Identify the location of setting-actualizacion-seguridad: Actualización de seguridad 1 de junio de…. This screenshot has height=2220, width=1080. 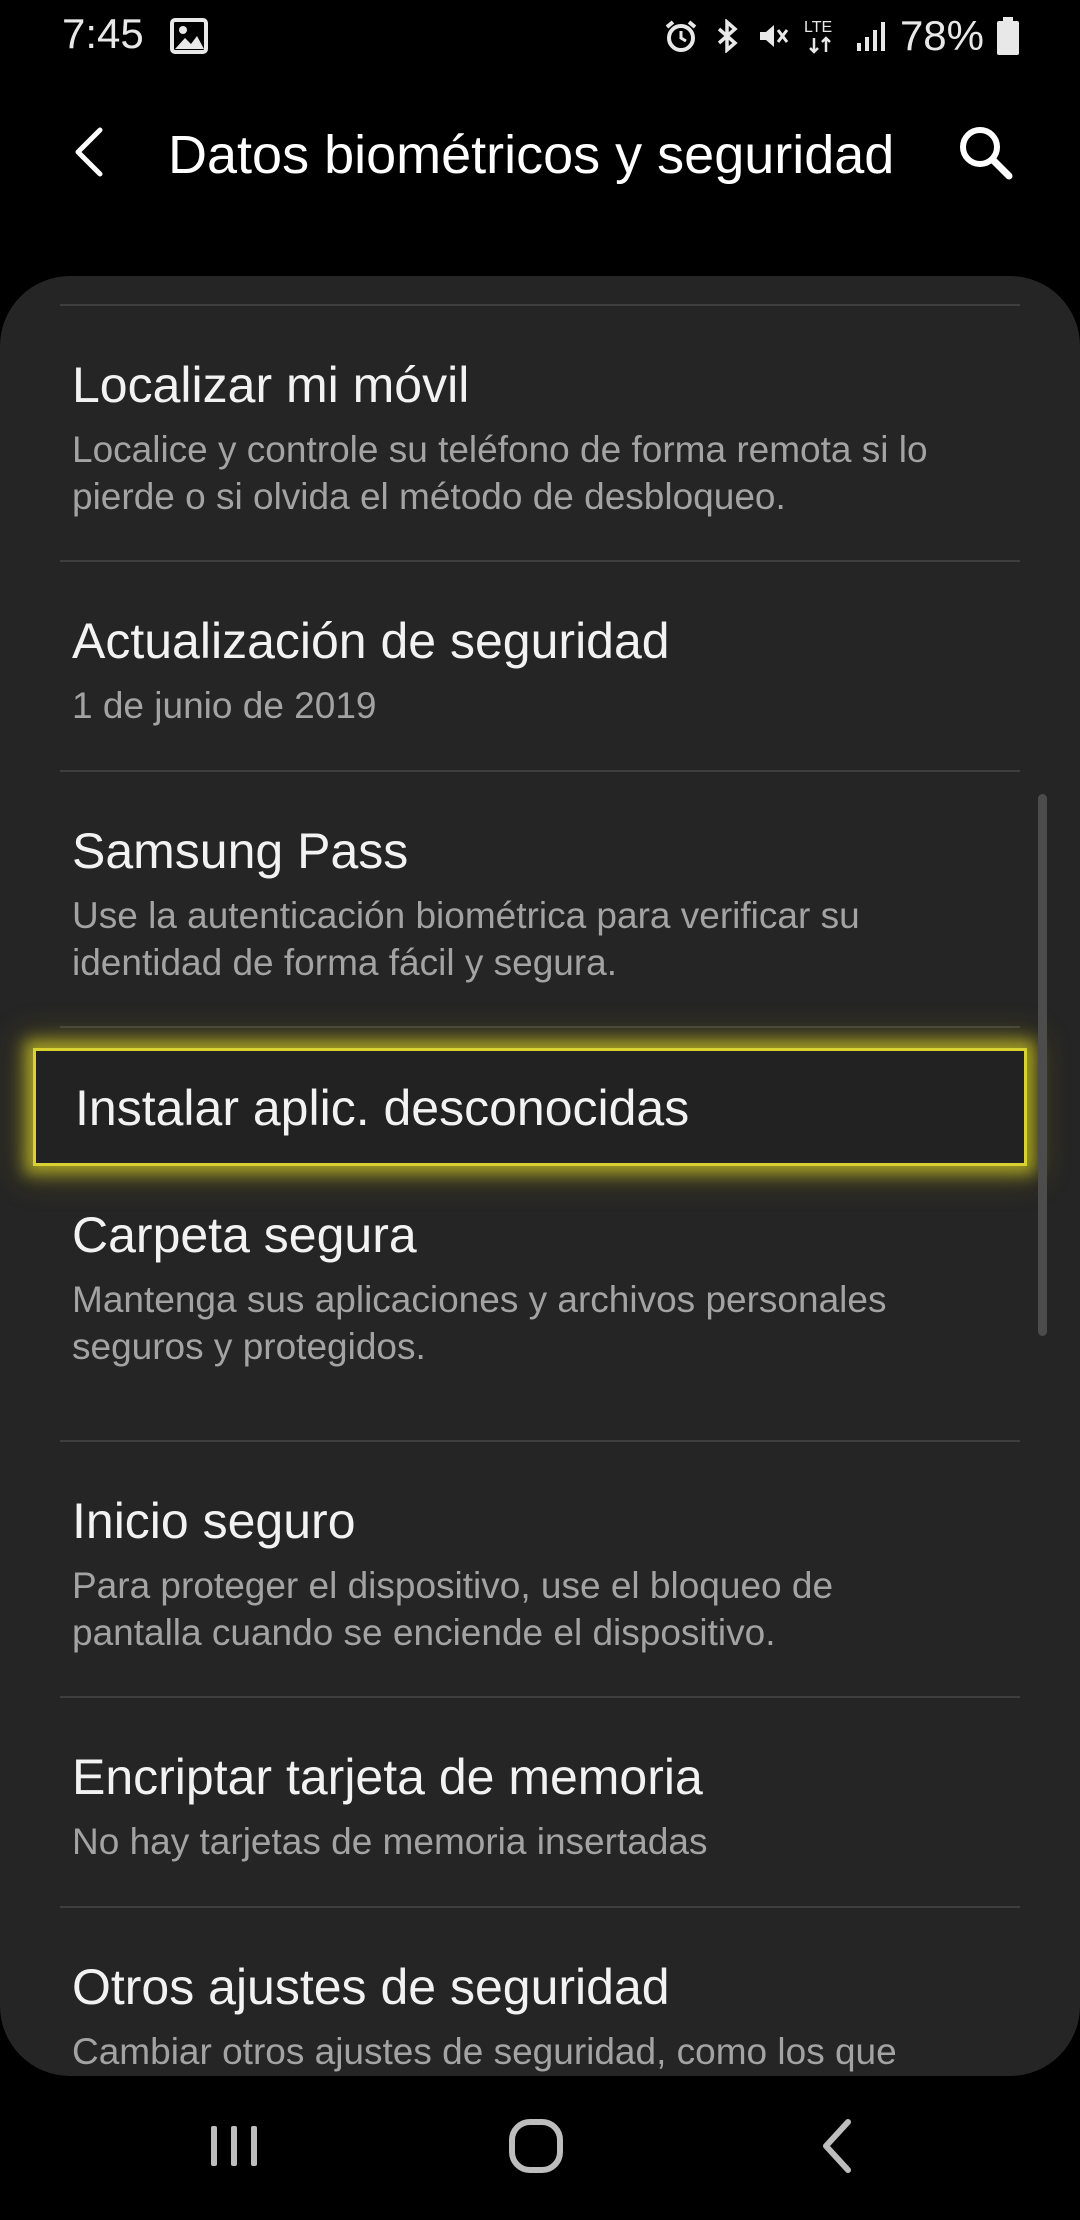
(540, 667).